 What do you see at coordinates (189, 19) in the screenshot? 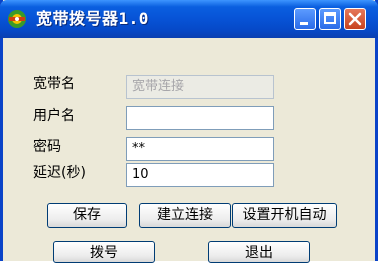
I see `title-bar: 宽带拨号器1.0` at bounding box center [189, 19].